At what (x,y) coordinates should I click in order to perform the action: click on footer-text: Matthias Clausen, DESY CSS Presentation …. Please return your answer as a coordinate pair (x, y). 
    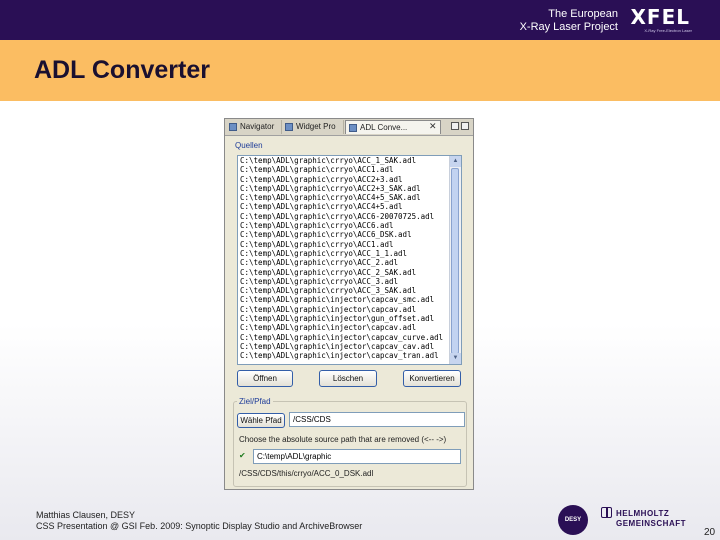
    Looking at the image, I should click on (199, 521).